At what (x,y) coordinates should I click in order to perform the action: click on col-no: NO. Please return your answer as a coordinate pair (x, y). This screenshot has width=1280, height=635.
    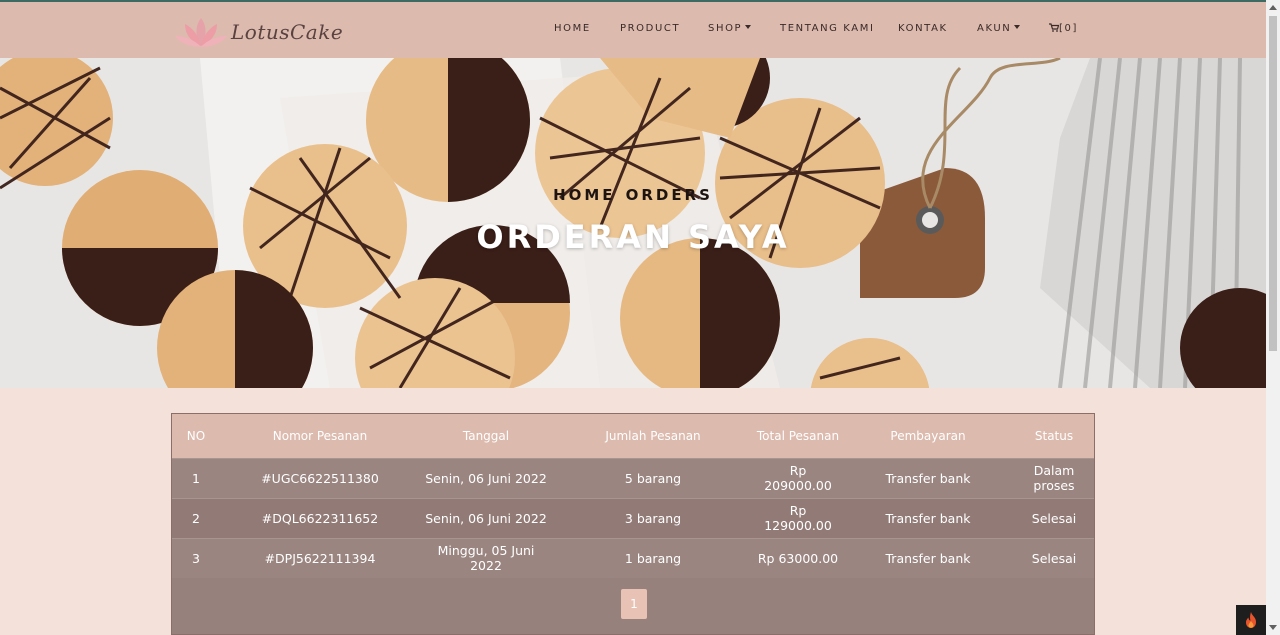
    Looking at the image, I should click on (196, 435).